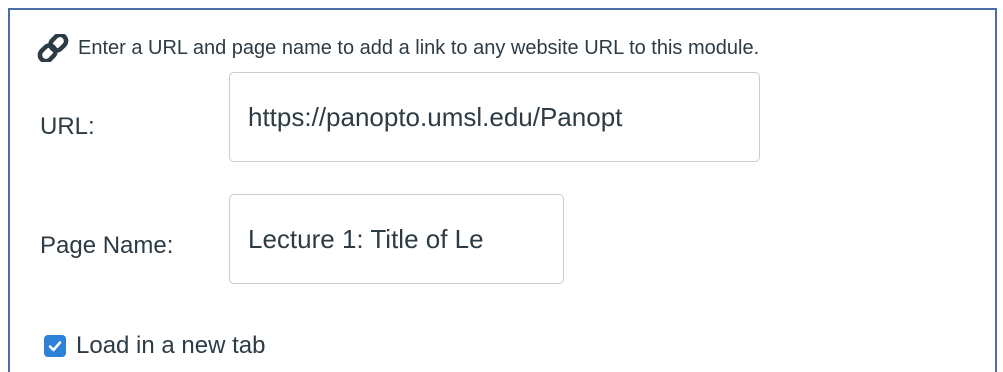 The image size is (1003, 372). Describe the element at coordinates (67, 126) in the screenshot. I see `url-label: URL:` at that location.